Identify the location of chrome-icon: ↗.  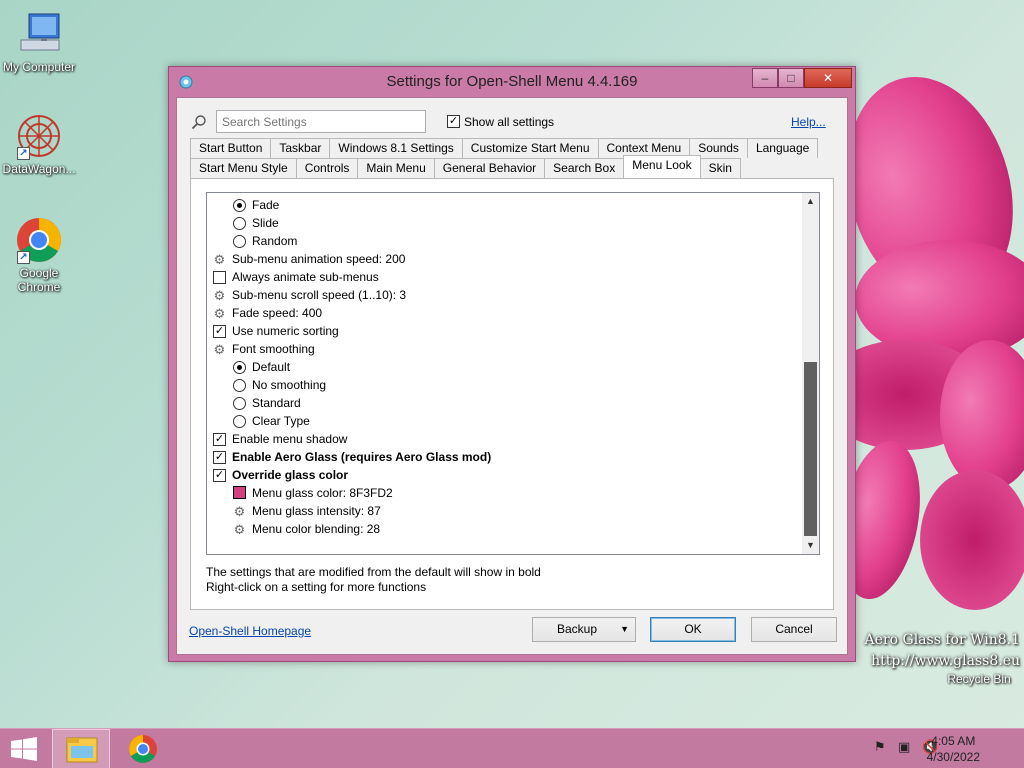
(39, 240).